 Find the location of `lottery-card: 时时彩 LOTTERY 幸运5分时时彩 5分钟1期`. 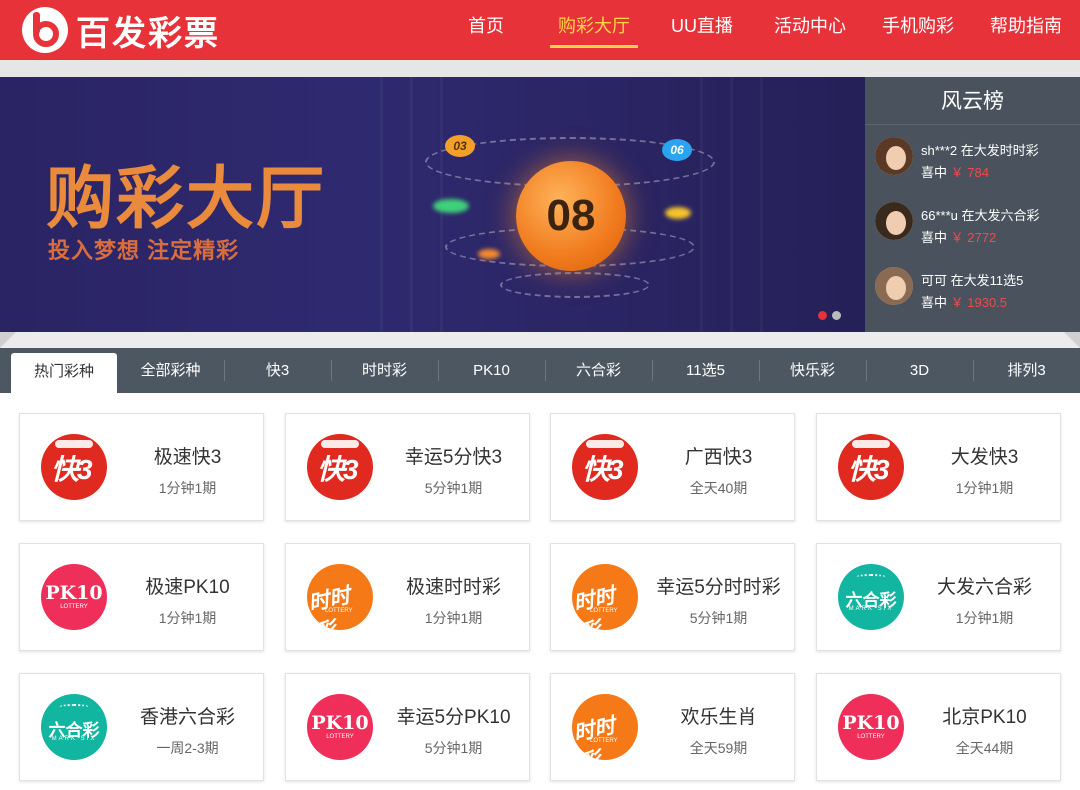

lottery-card: 时时彩 LOTTERY 幸运5分时时彩 5分钟1期 is located at coordinates (672, 597).